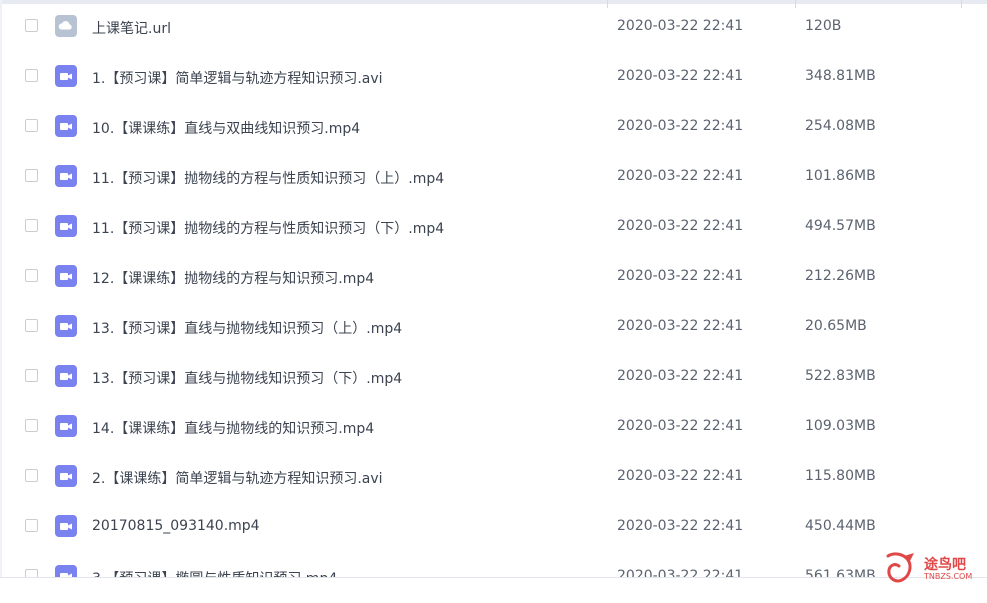 The width and height of the screenshot is (987, 603). Describe the element at coordinates (247, 378) in the screenshot. I see `file-name: 13.【预习课】直线与抛物线知识预习（下）.mp4` at that location.